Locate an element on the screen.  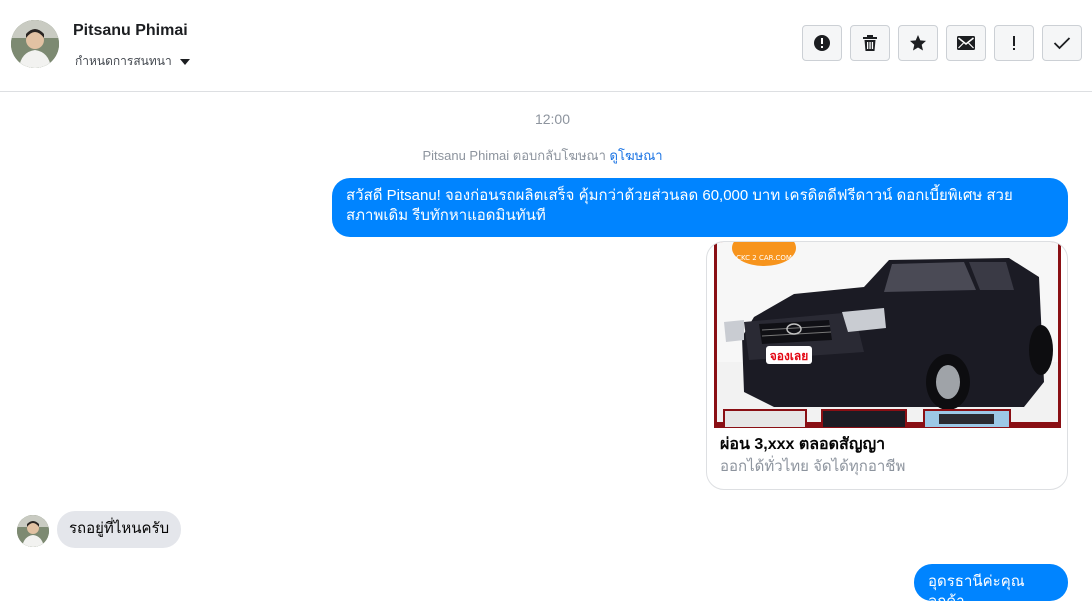
alert-circle-icon is located at coordinates (822, 43).